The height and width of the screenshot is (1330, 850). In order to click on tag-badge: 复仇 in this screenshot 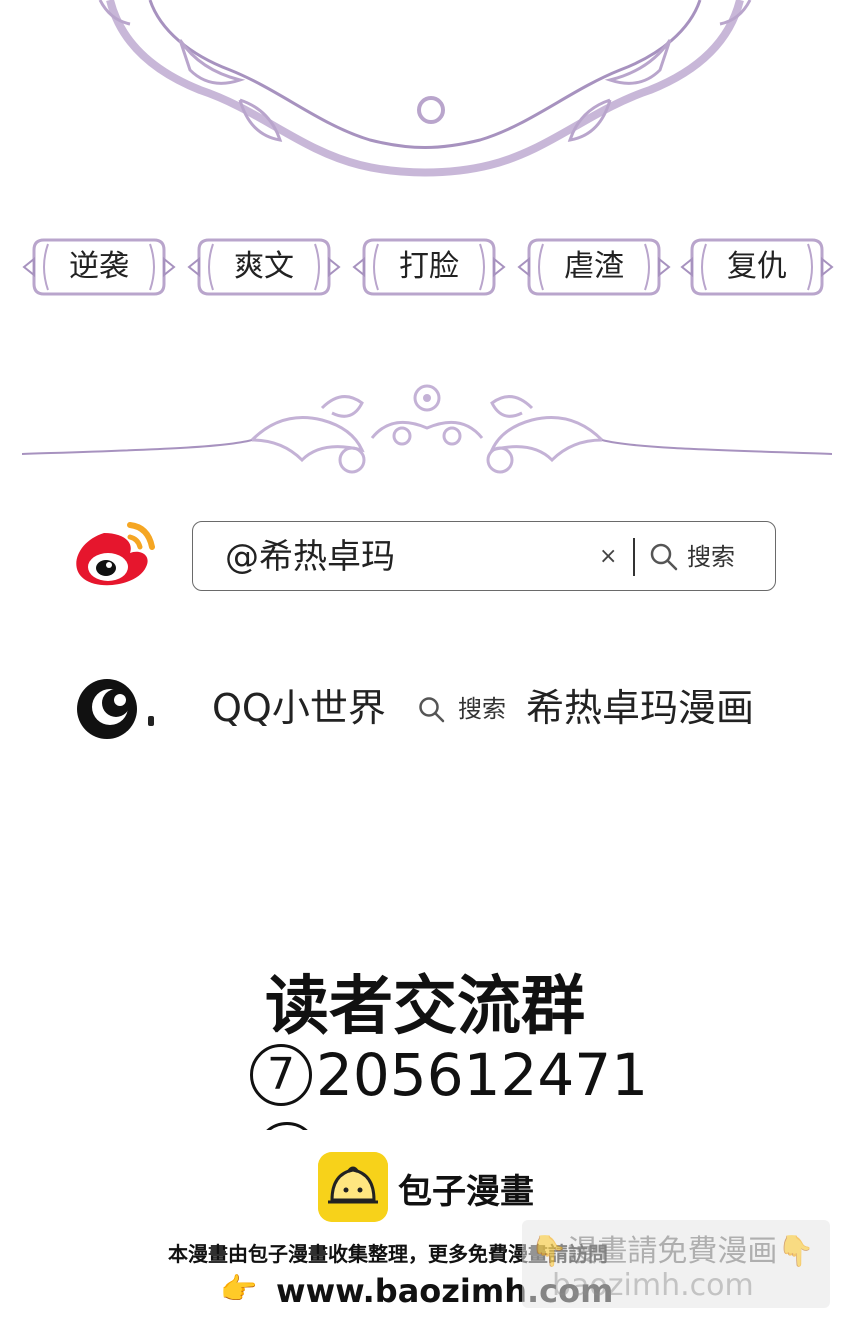, I will do `click(757, 267)`.